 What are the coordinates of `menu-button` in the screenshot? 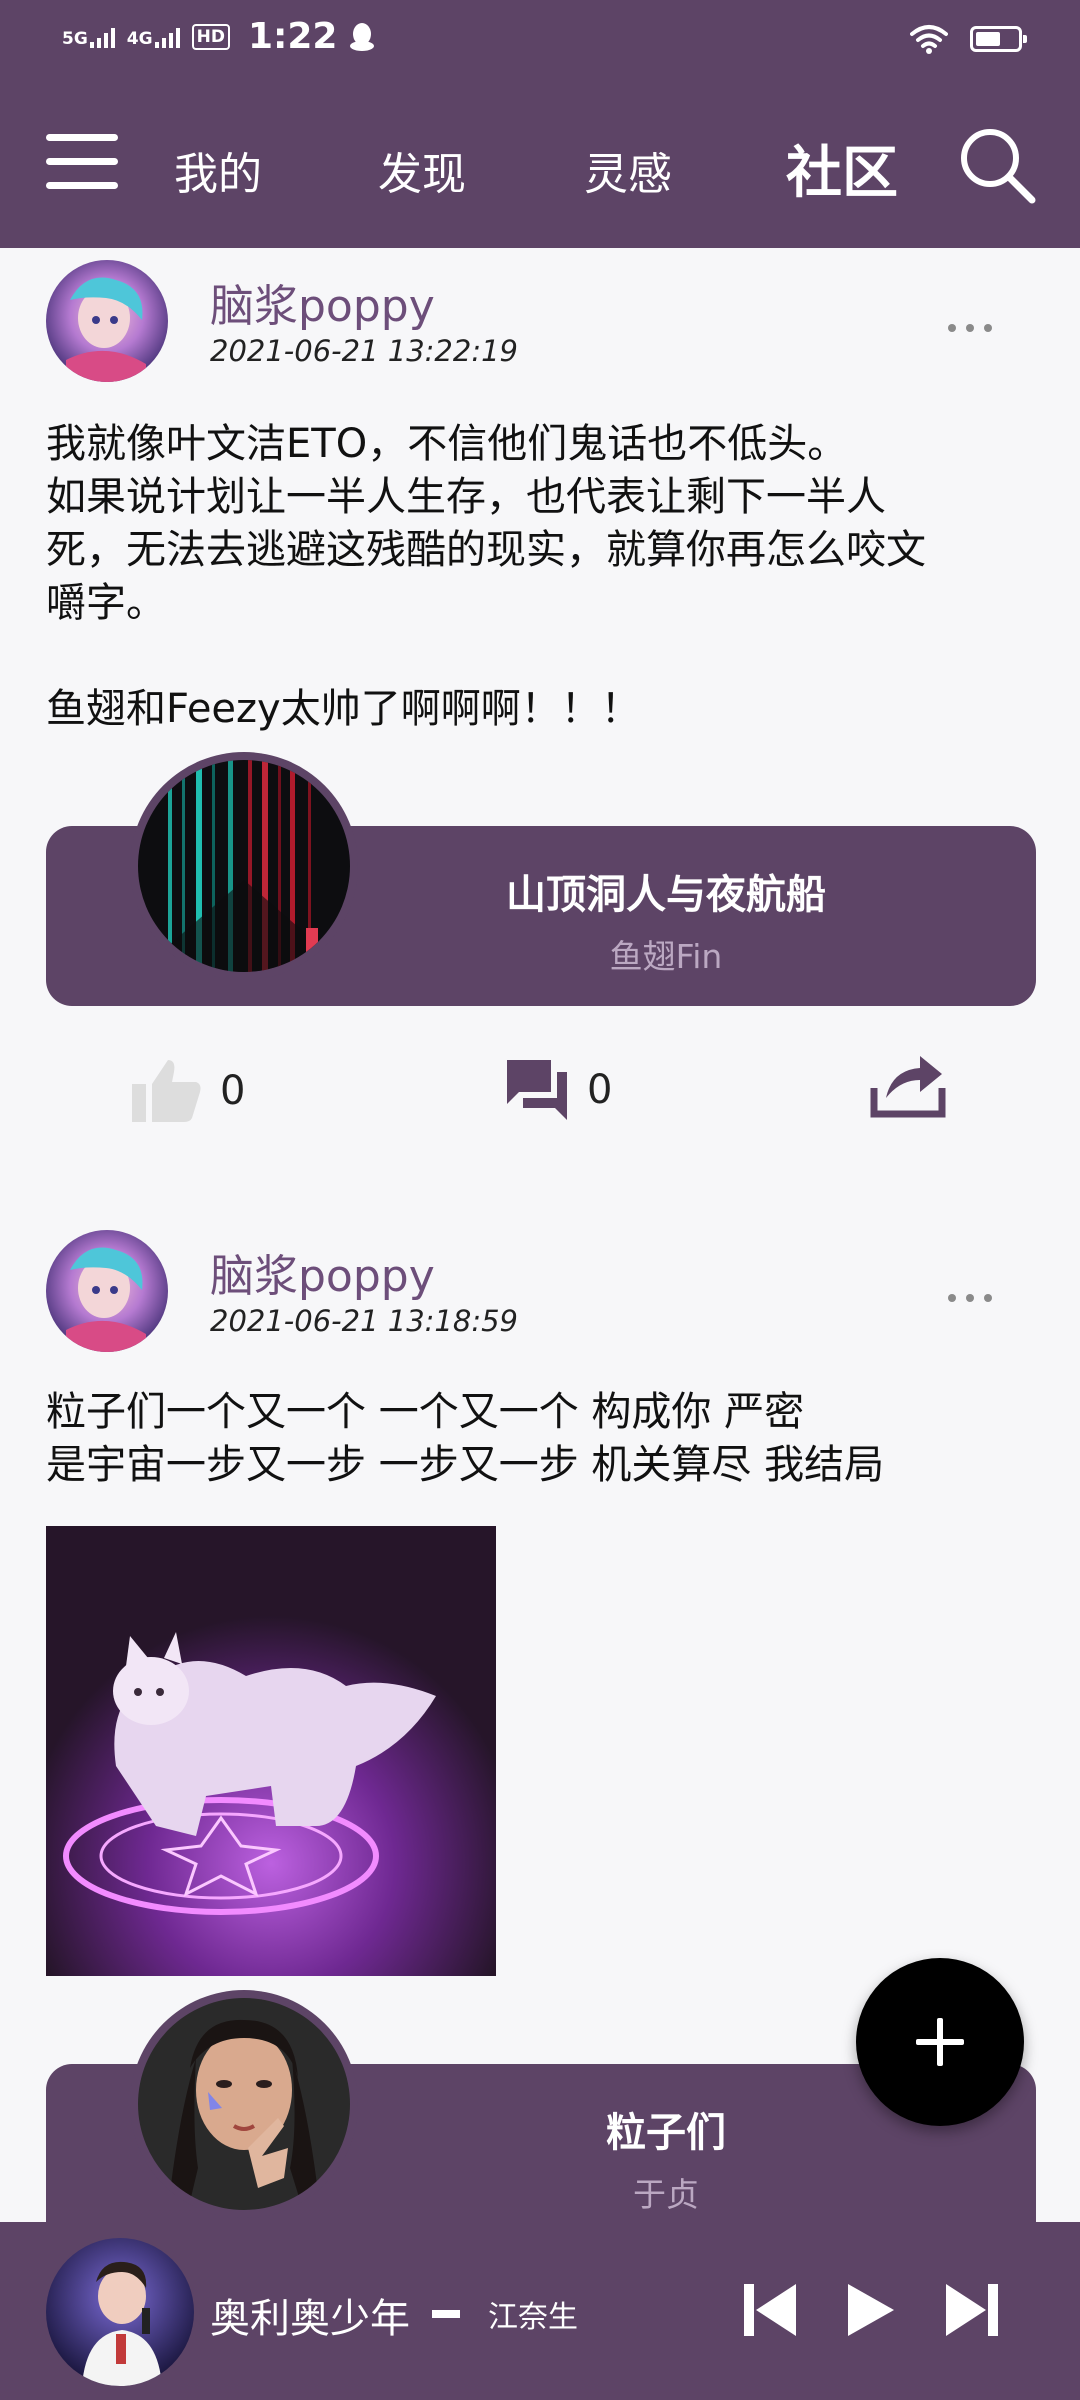 It's located at (82, 162).